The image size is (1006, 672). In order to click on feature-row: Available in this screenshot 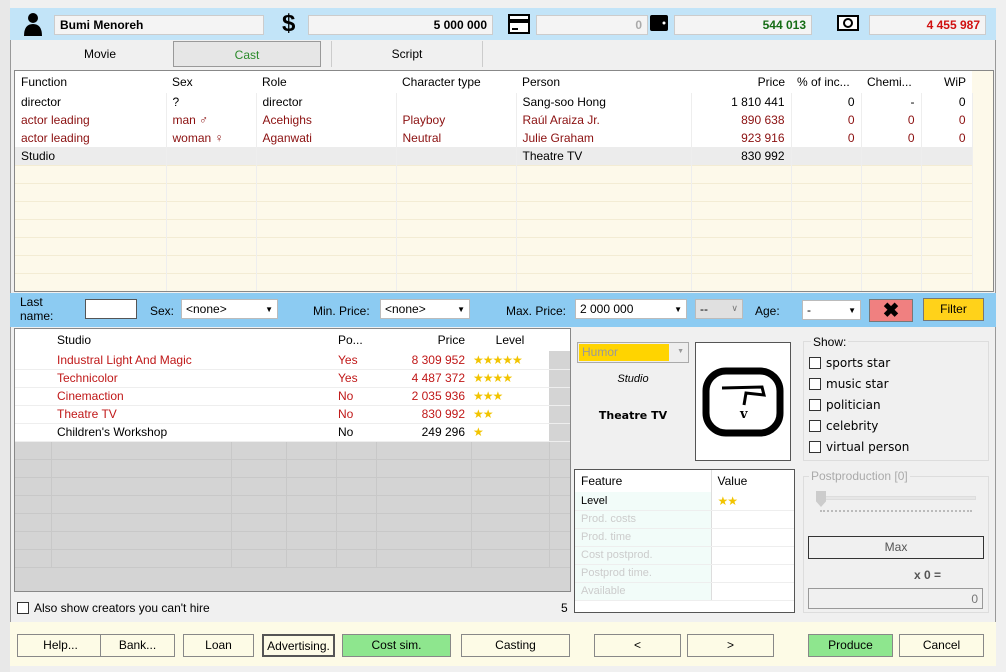, I will do `click(684, 591)`.